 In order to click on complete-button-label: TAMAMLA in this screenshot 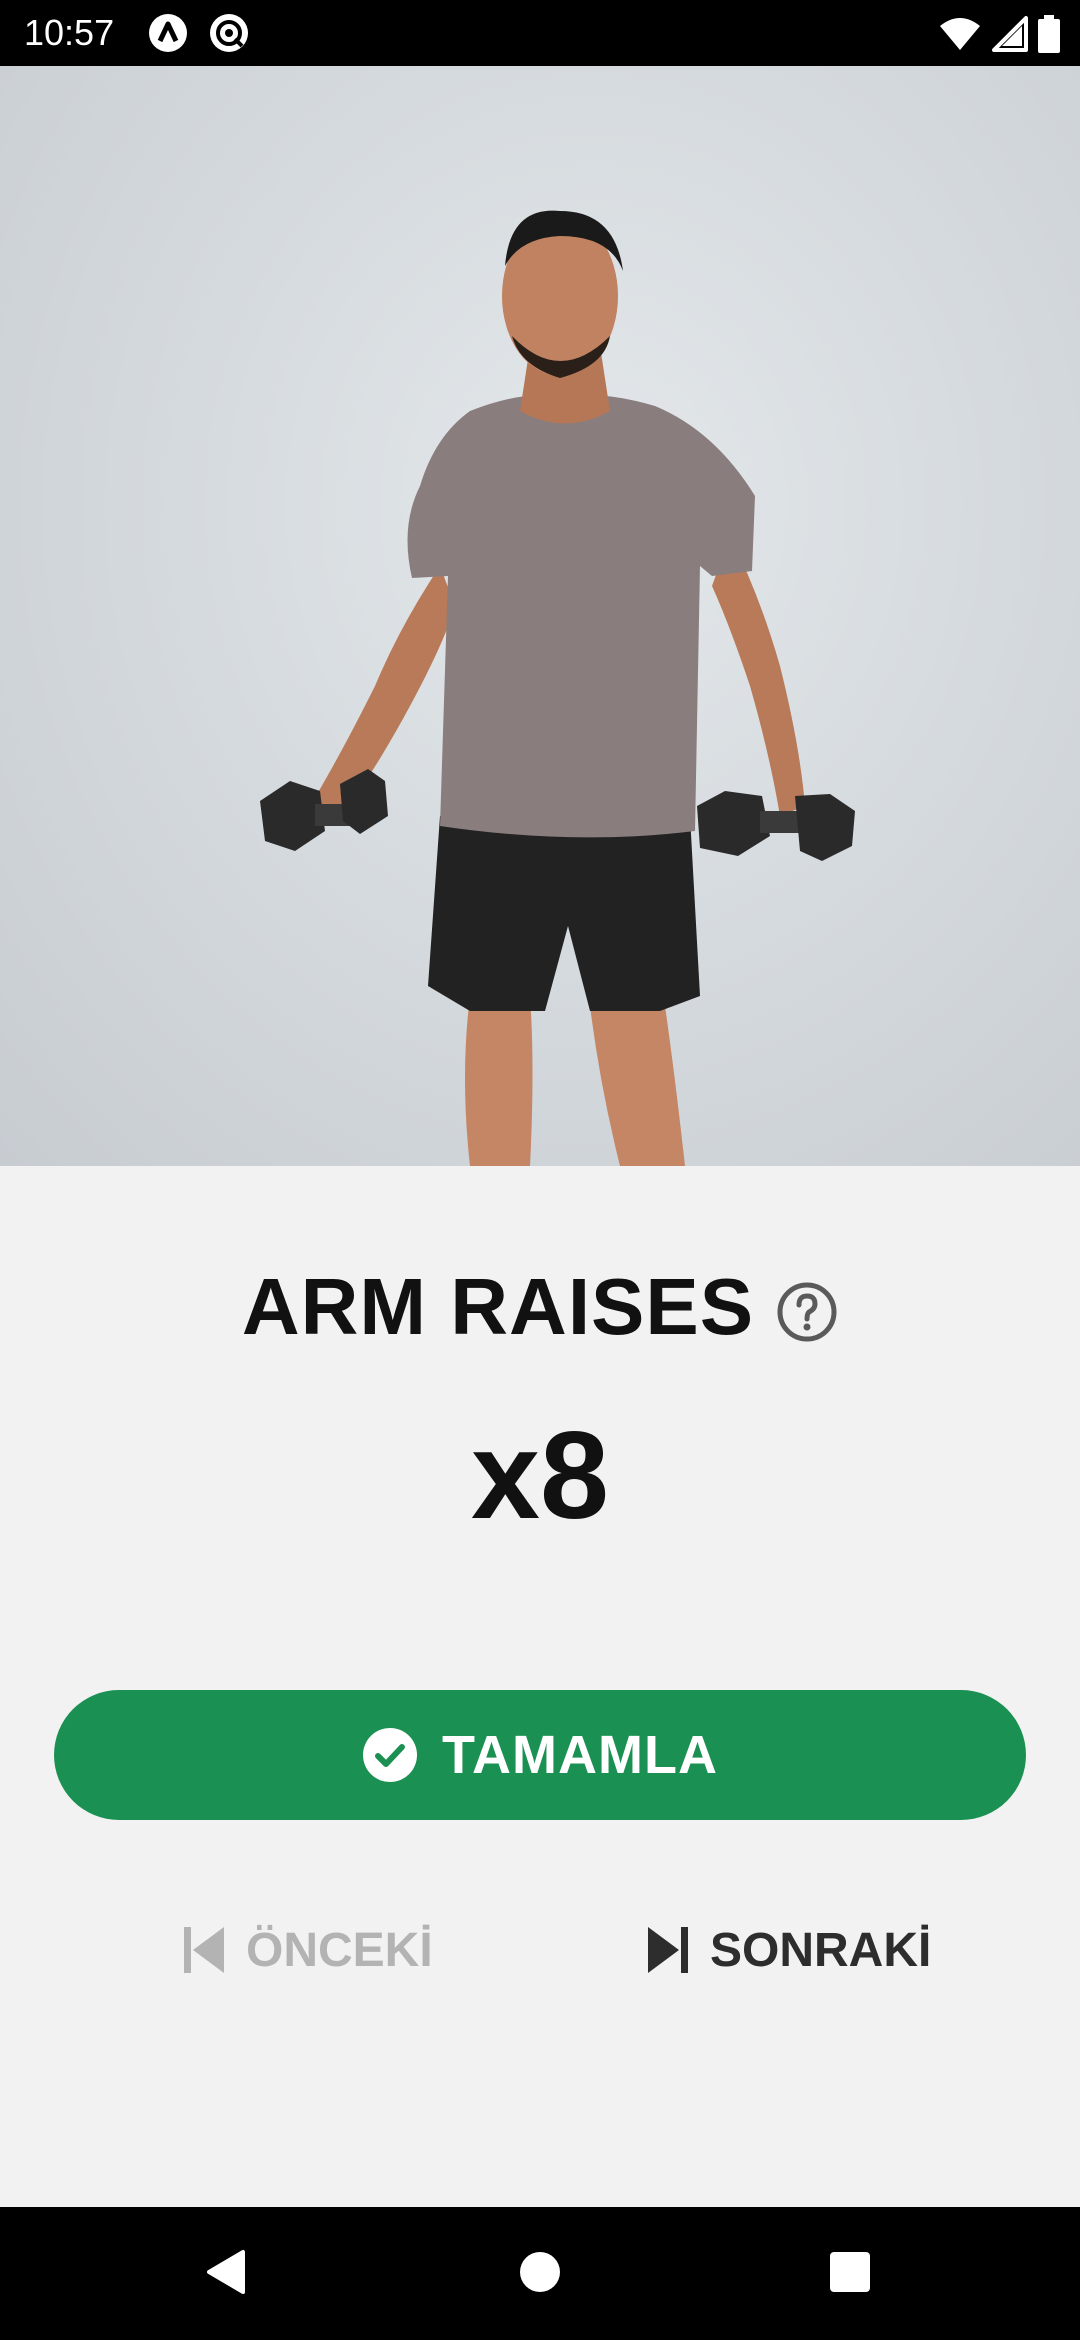, I will do `click(580, 1755)`.